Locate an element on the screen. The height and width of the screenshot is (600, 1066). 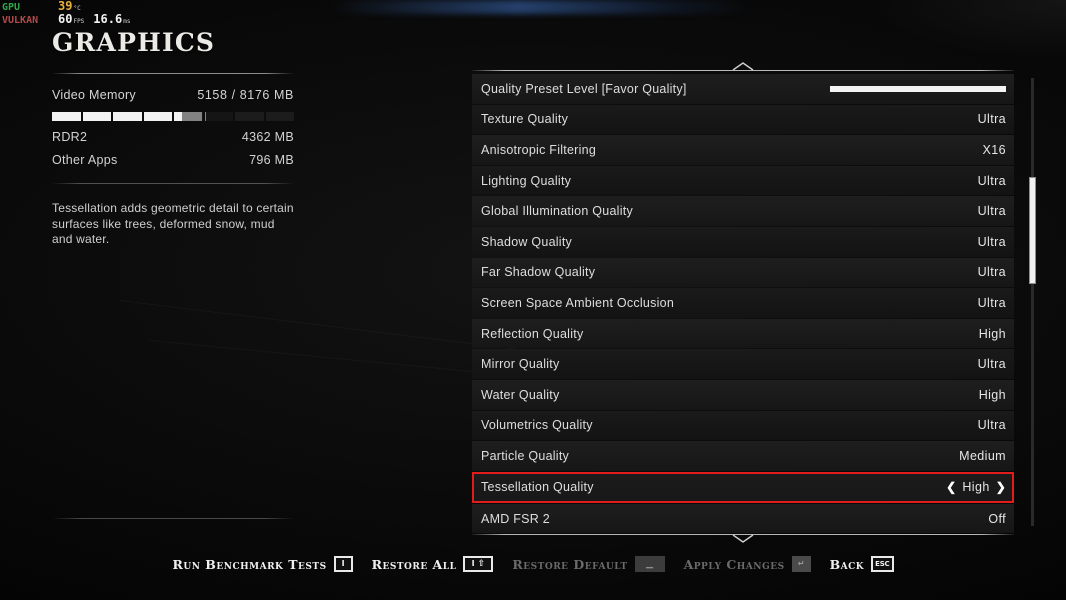
action-back: Back ESC is located at coordinates (862, 564).